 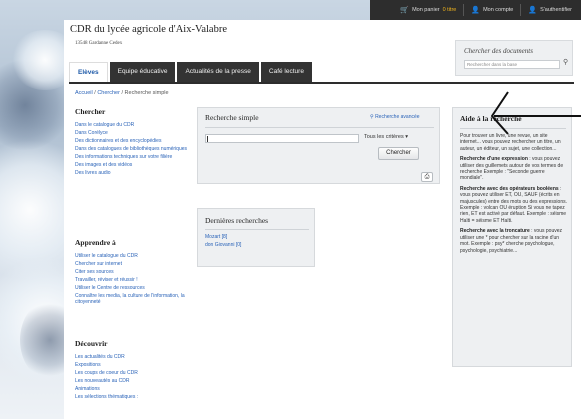 What do you see at coordinates (106, 357) in the screenshot?
I see `sidebar-link: Les actualités du CDR` at bounding box center [106, 357].